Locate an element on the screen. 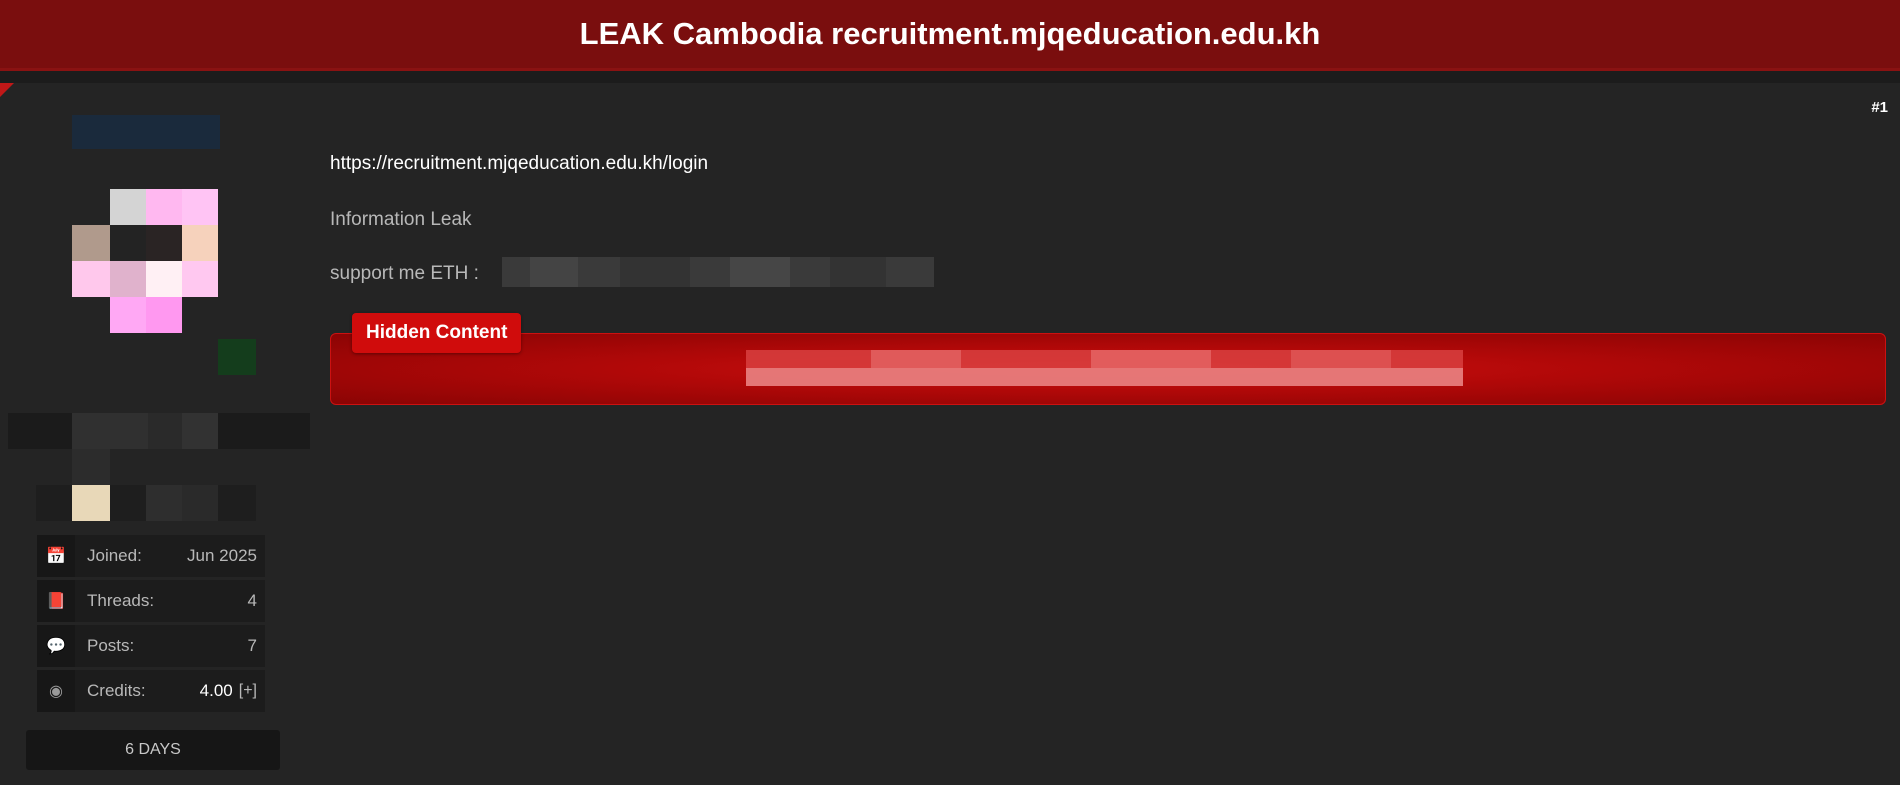 This screenshot has width=1900, height=785. stat-posts: 💬 Posts: 7 is located at coordinates (151, 646).